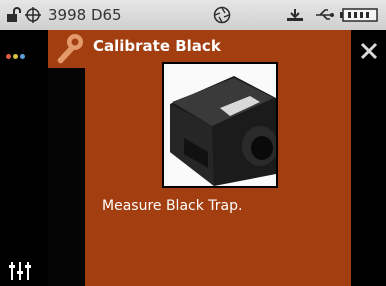 The height and width of the screenshot is (286, 386). What do you see at coordinates (85, 15) in the screenshot?
I see `device-label: 3998 D65` at bounding box center [85, 15].